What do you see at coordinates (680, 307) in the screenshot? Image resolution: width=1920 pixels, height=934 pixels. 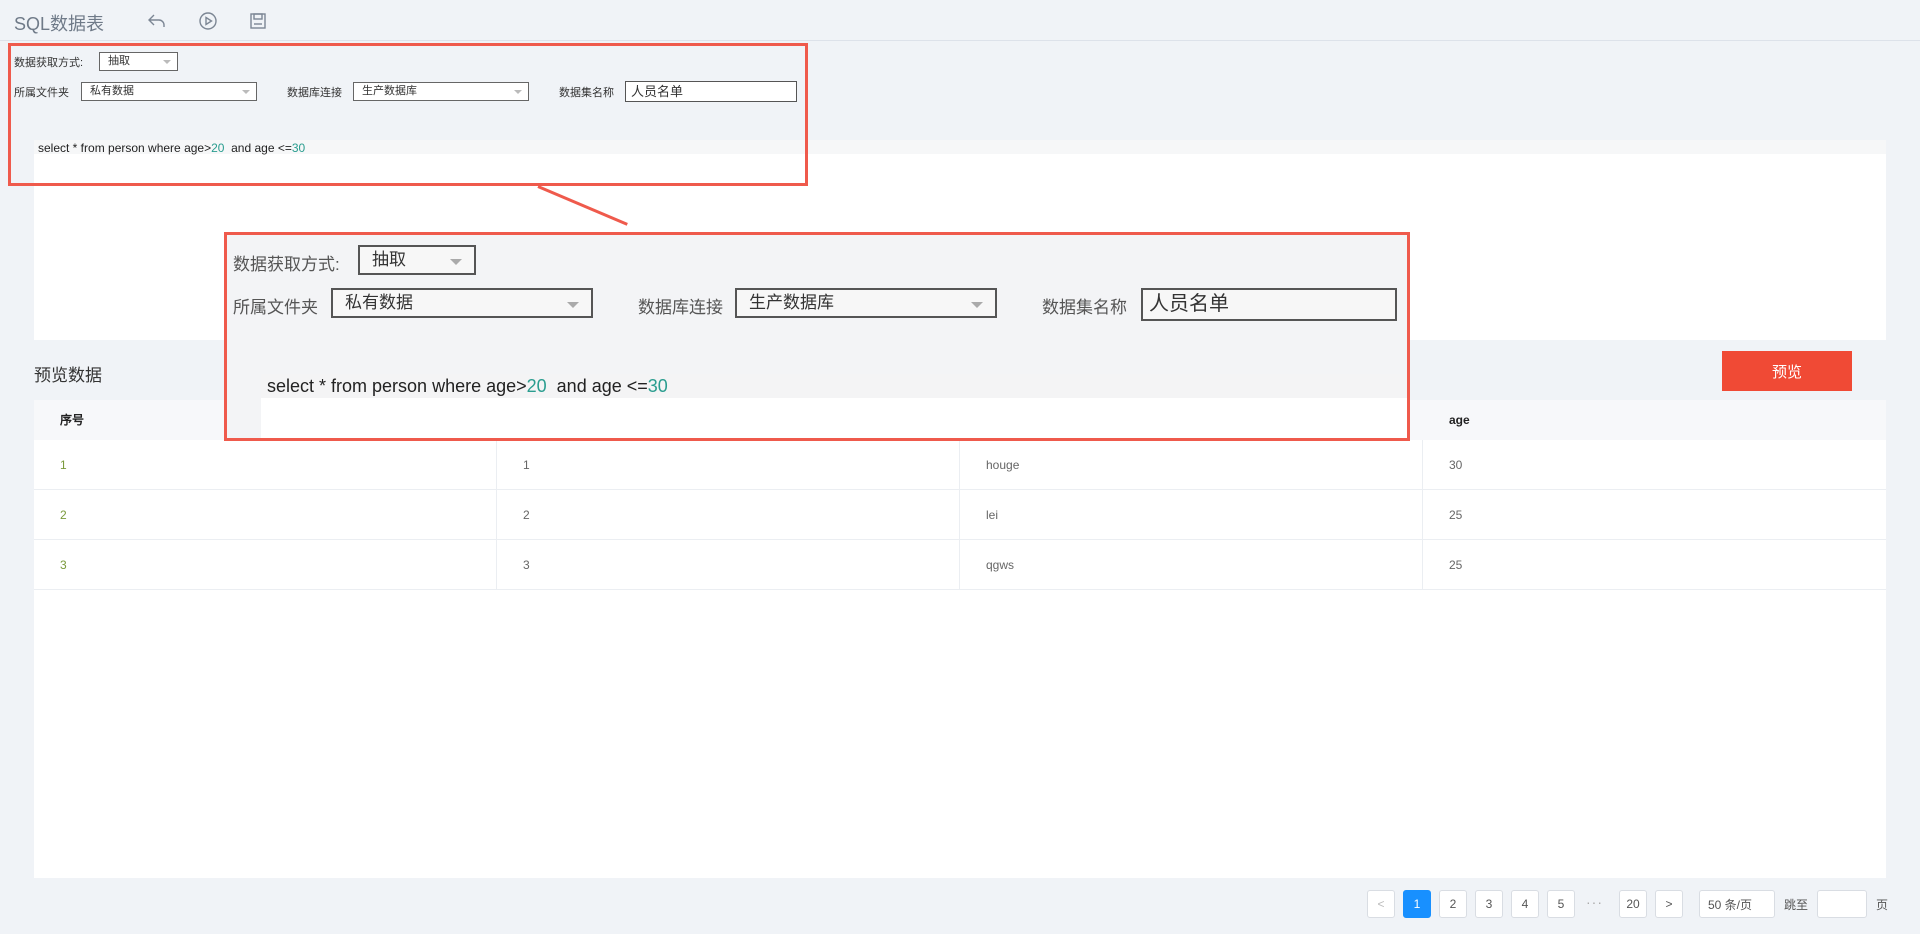 I see `zoom-db-label: 数据库连接` at bounding box center [680, 307].